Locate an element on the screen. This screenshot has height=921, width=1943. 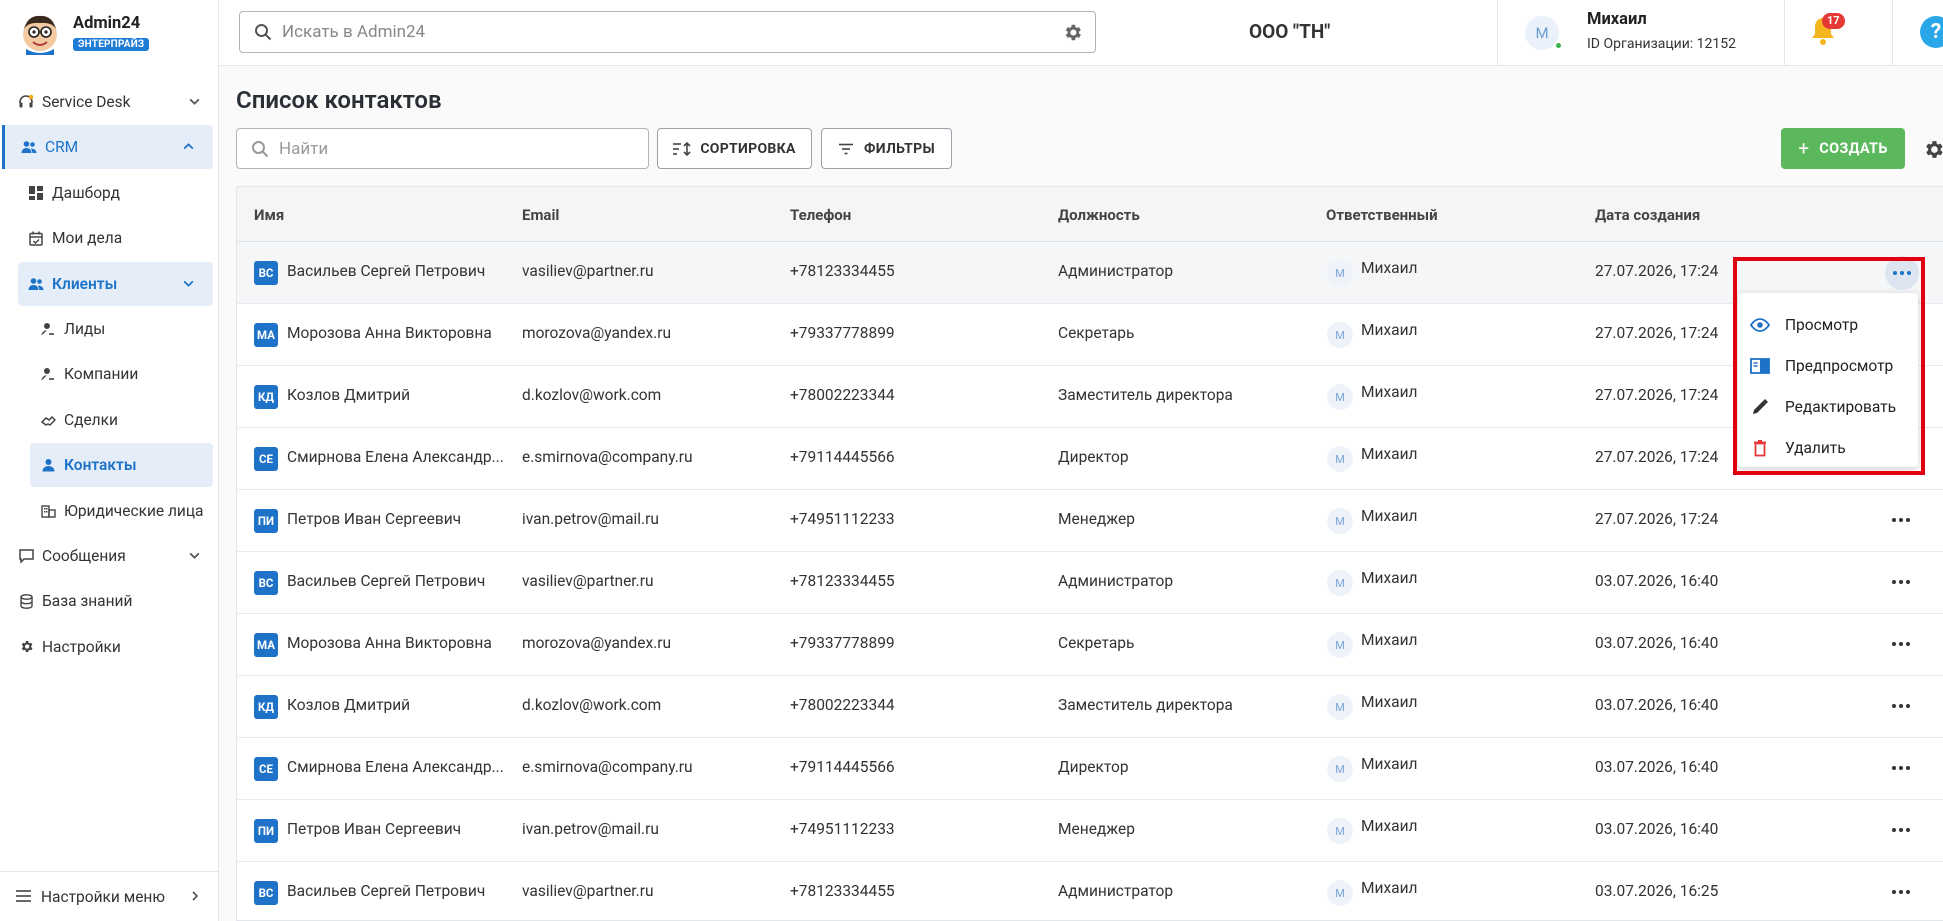
menu-item-edit: Редактировать is located at coordinates (1828, 407).